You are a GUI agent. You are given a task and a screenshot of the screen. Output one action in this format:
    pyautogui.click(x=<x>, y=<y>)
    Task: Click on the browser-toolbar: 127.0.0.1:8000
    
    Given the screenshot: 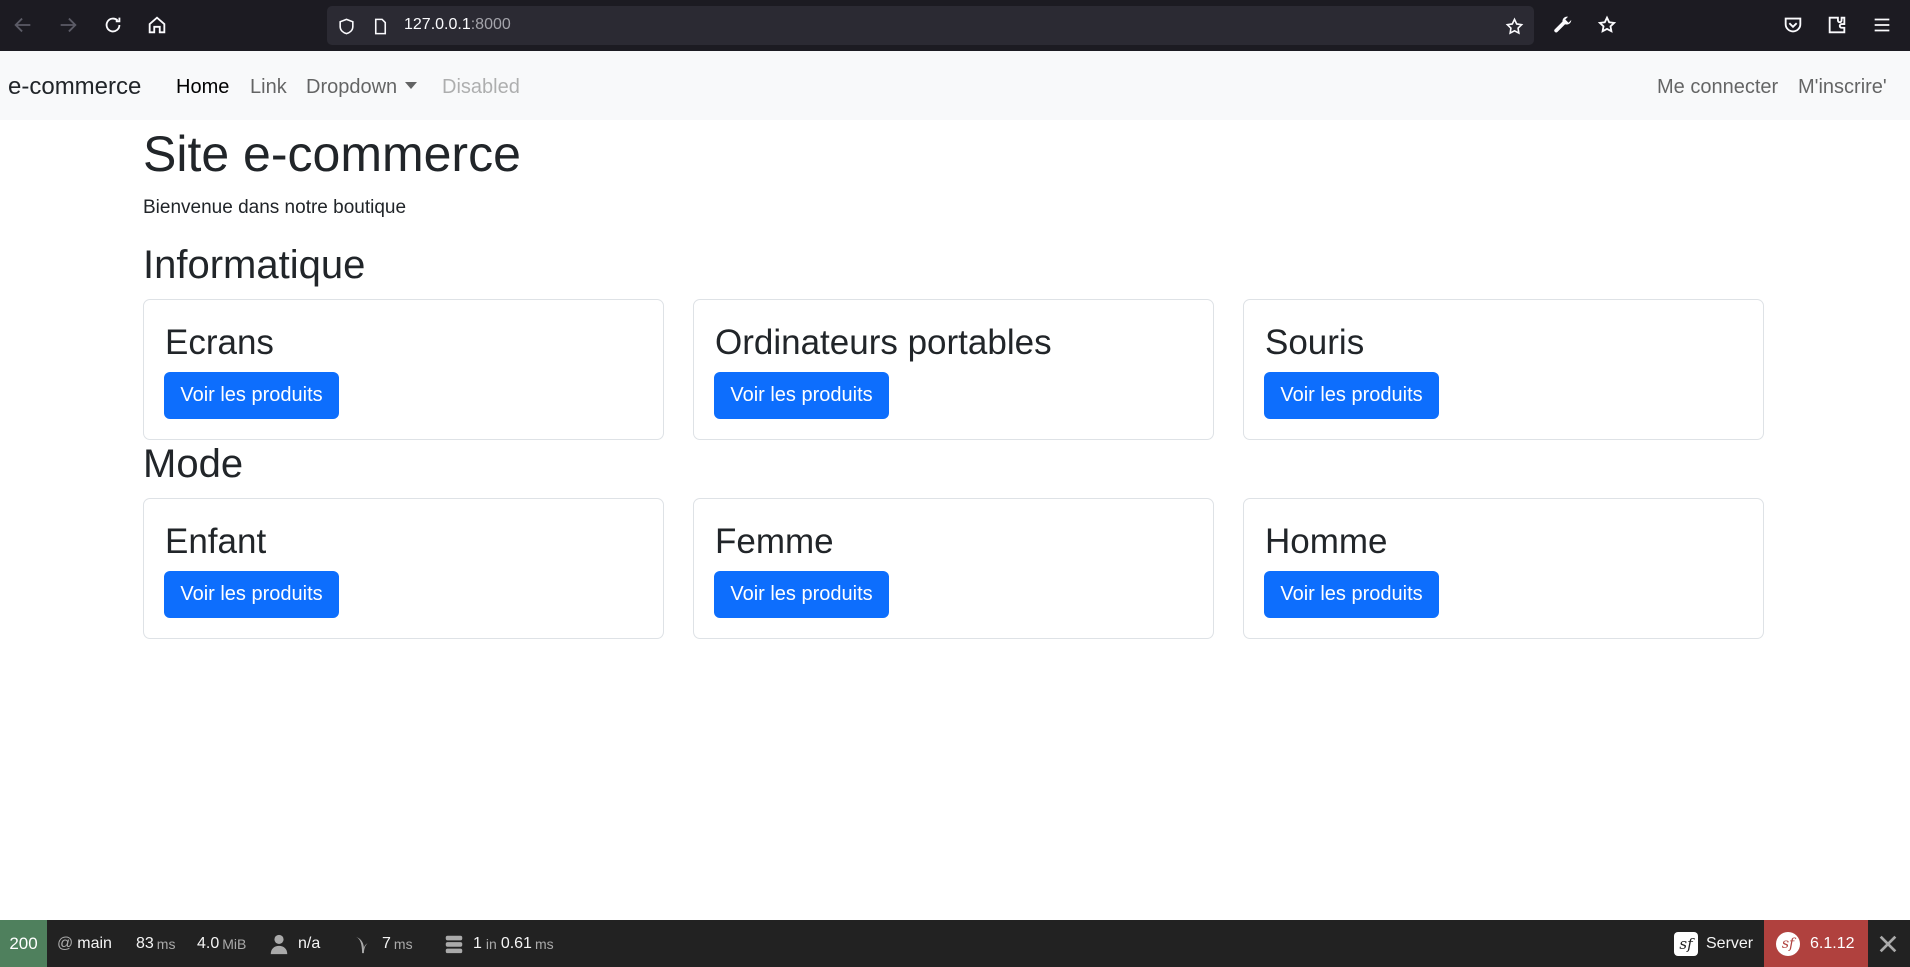 What is the action you would take?
    pyautogui.click(x=955, y=25)
    